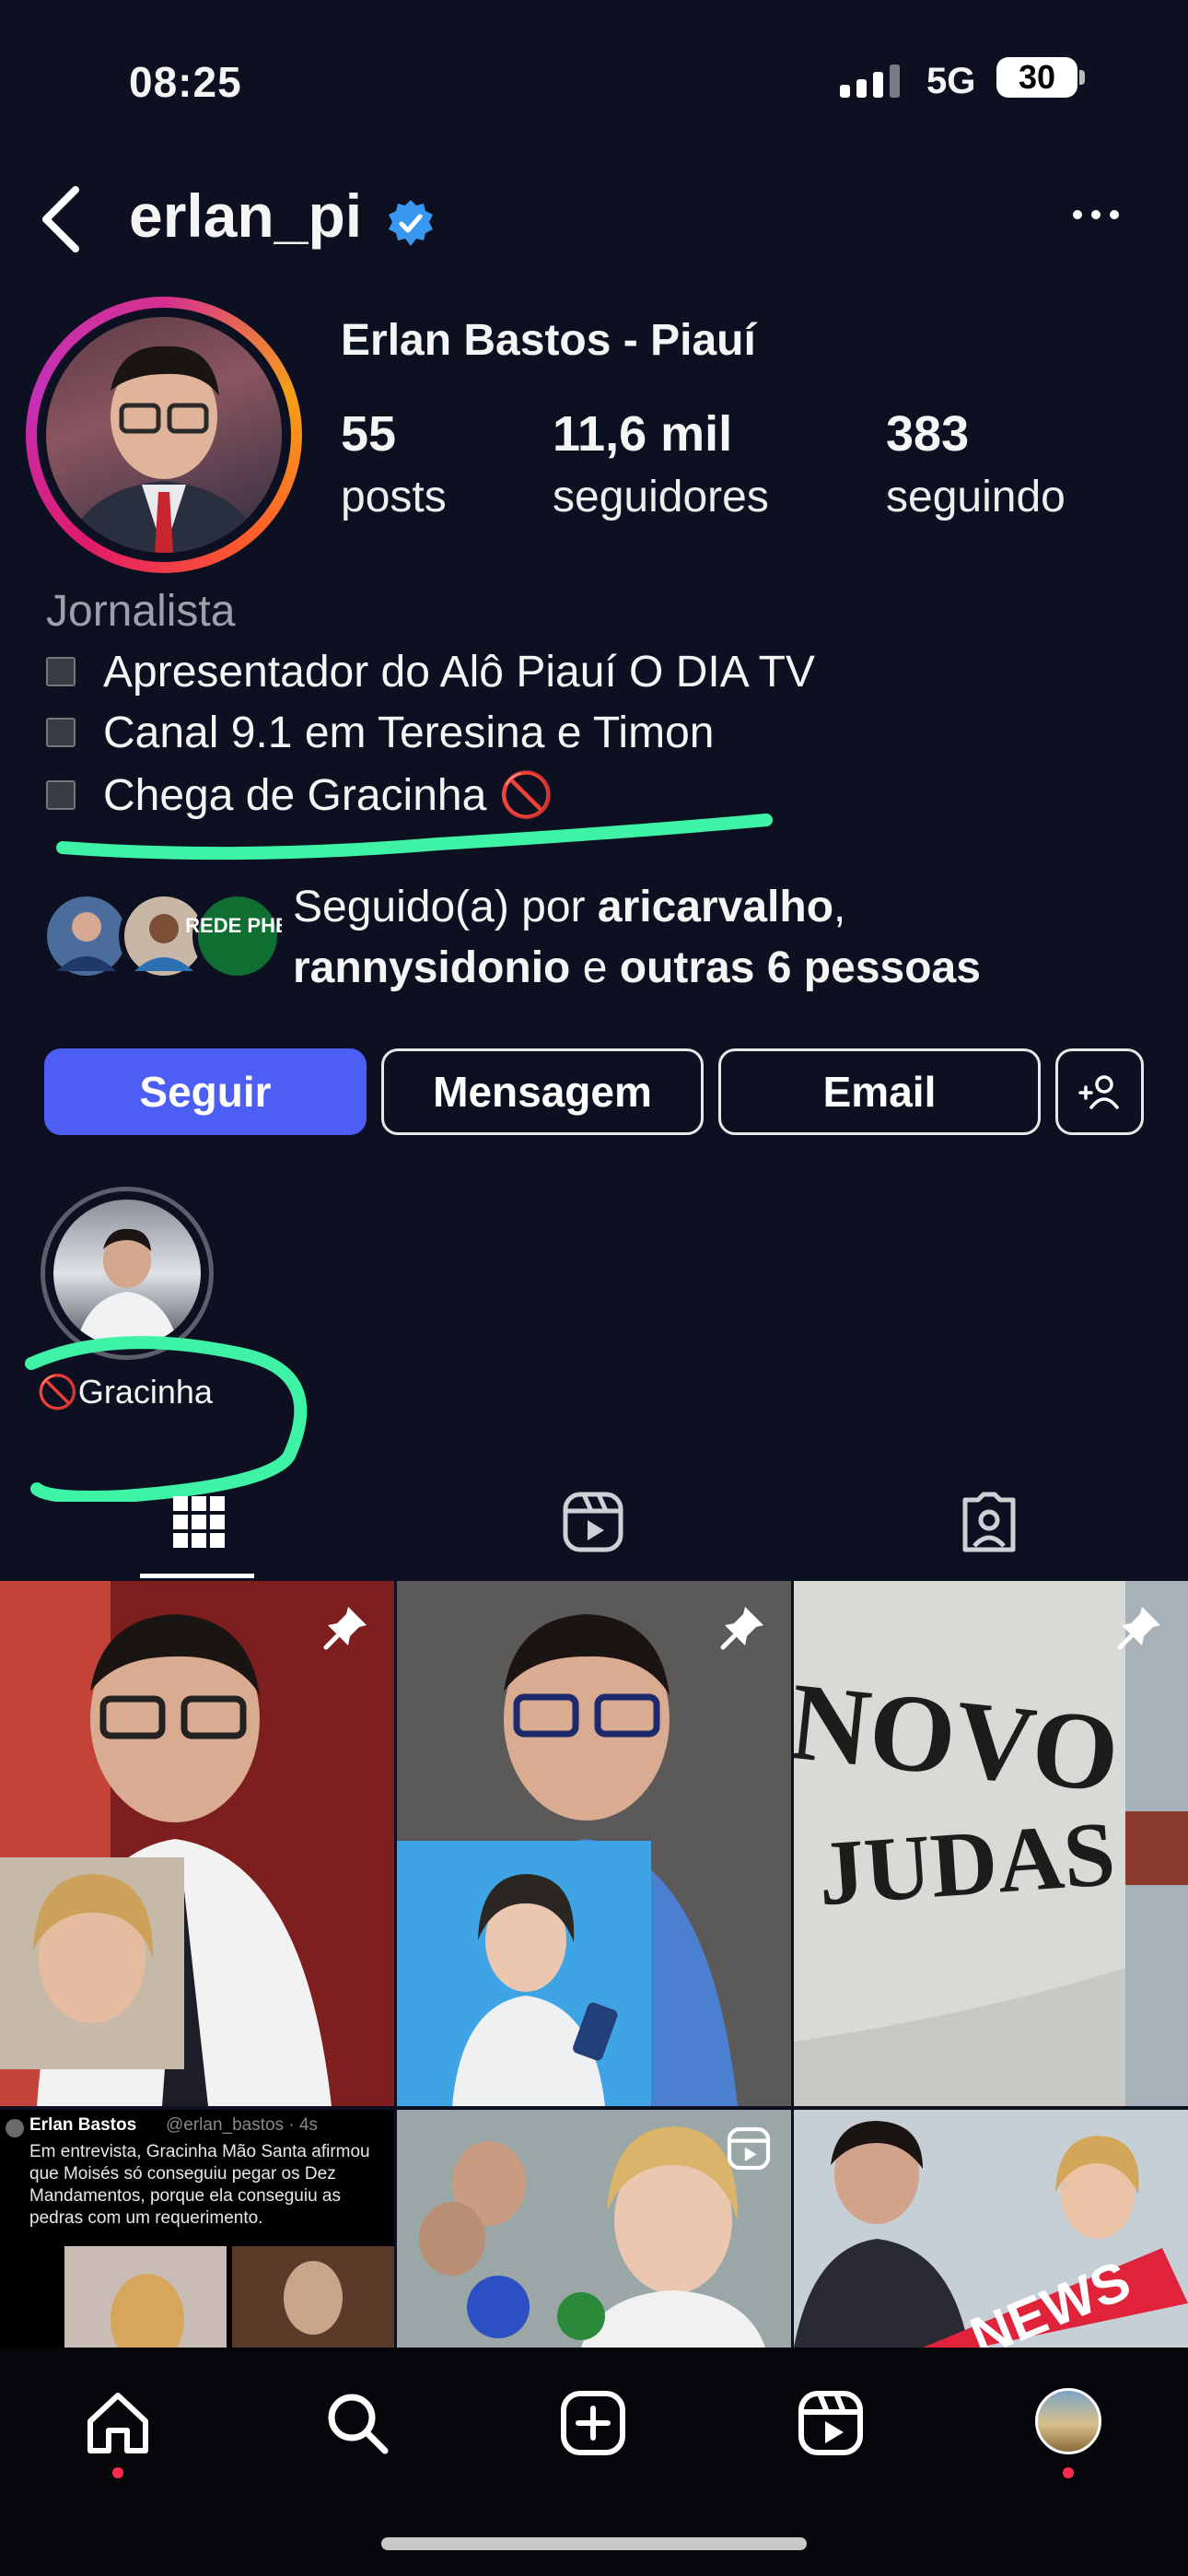  What do you see at coordinates (127, 1287) in the screenshot?
I see `highlight-person-illustration` at bounding box center [127, 1287].